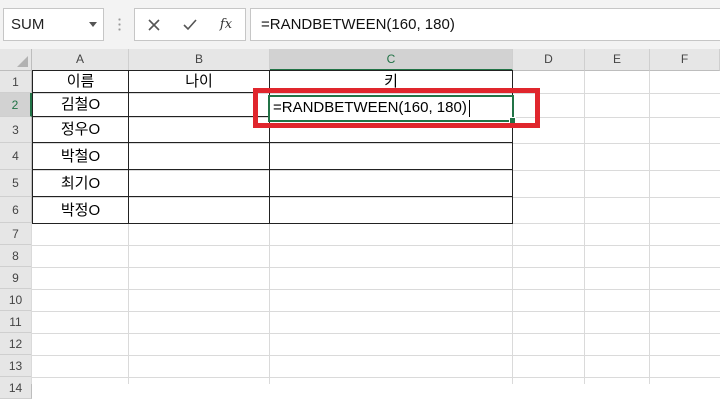 Image resolution: width=720 pixels, height=399 pixels. What do you see at coordinates (80, 183) in the screenshot?
I see `cell-a5: 최기O` at bounding box center [80, 183].